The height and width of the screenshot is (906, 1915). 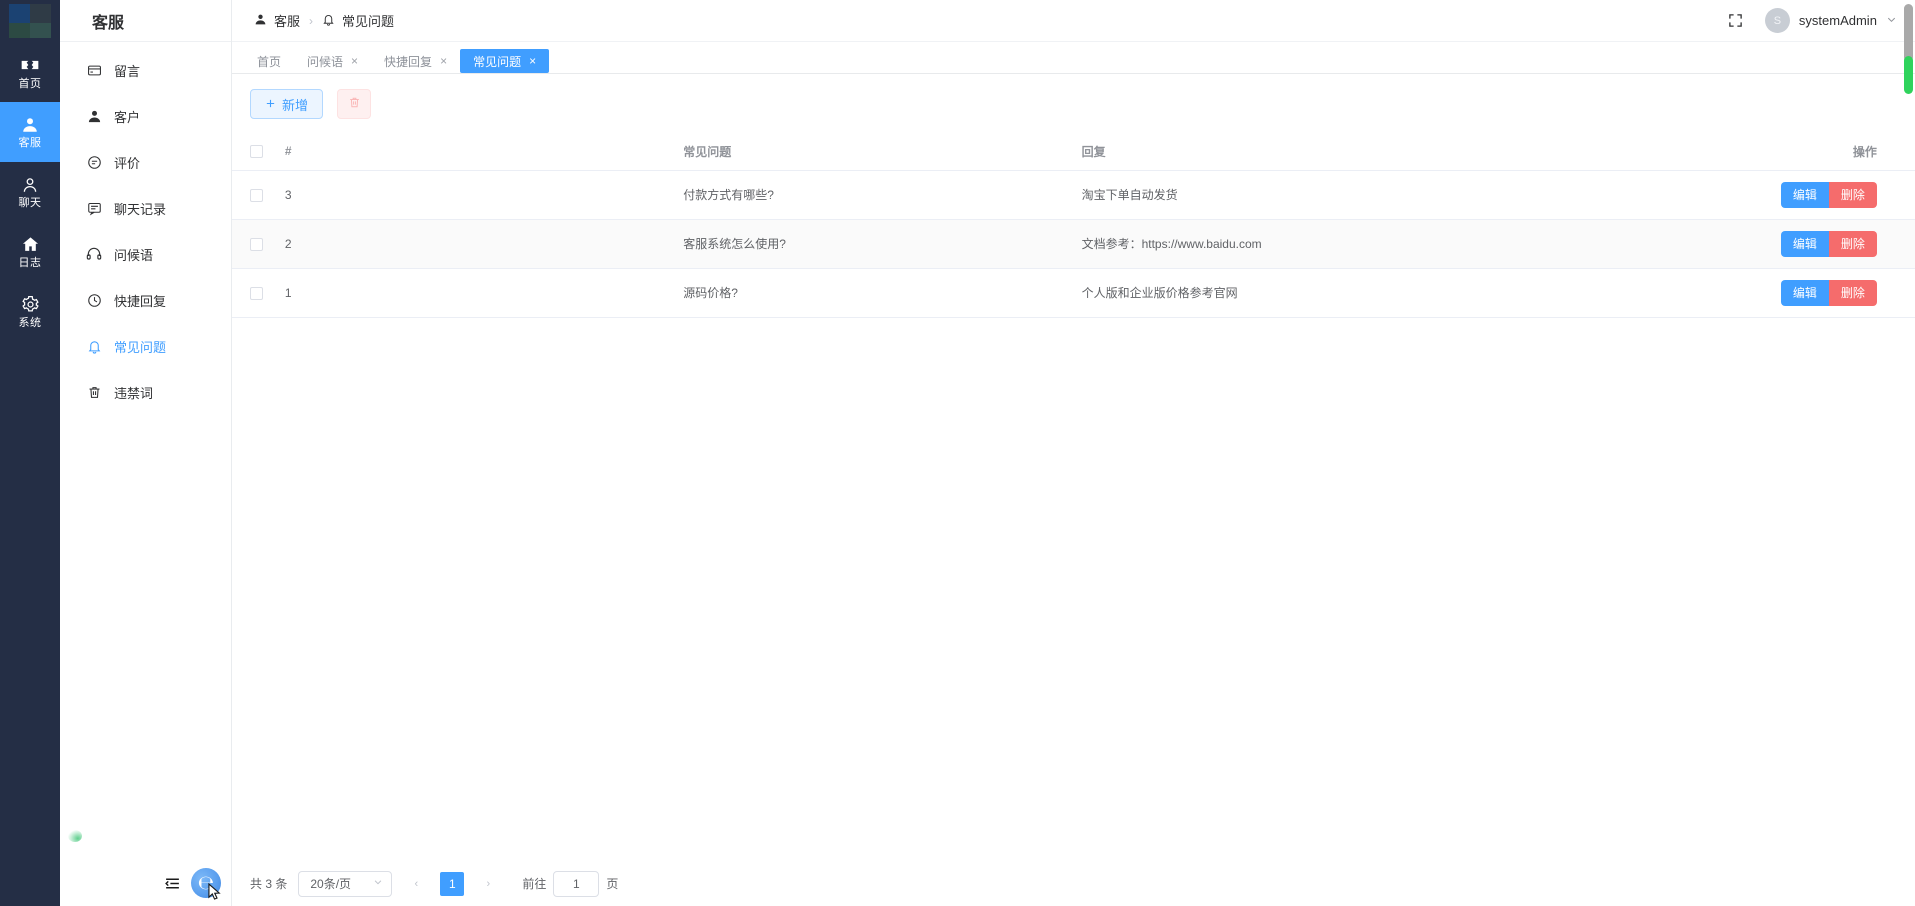 What do you see at coordinates (354, 104) in the screenshot?
I see `batch-delete-button` at bounding box center [354, 104].